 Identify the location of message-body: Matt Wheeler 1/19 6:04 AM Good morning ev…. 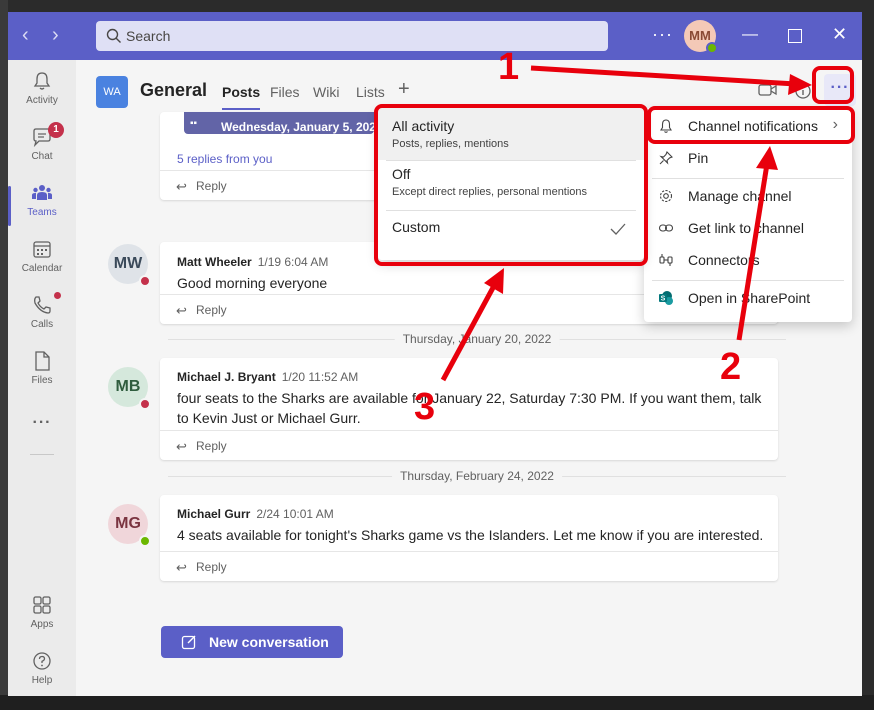
(252, 273).